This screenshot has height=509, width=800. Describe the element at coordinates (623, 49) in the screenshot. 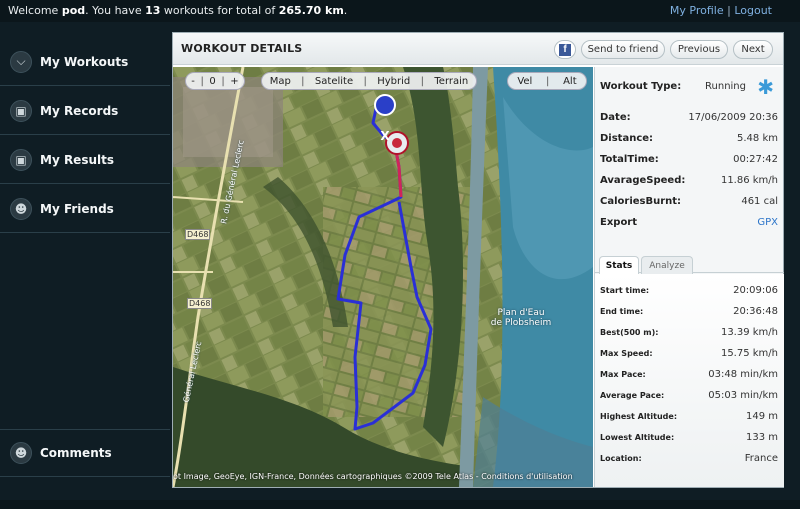

I see `send-to-friend-button: Send to friend` at that location.